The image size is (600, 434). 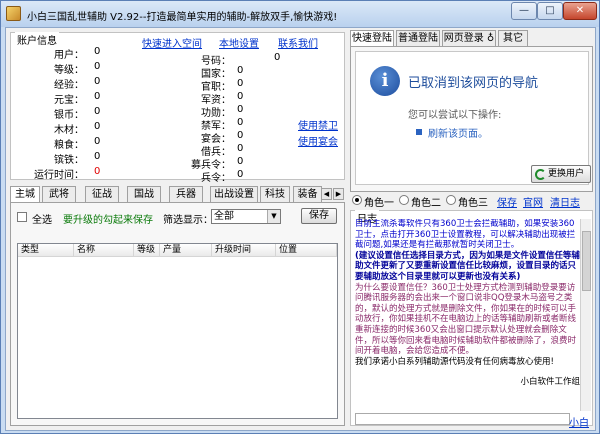 What do you see at coordinates (188, 220) in the screenshot?
I see `filter-label: 筛选显示：` at bounding box center [188, 220].